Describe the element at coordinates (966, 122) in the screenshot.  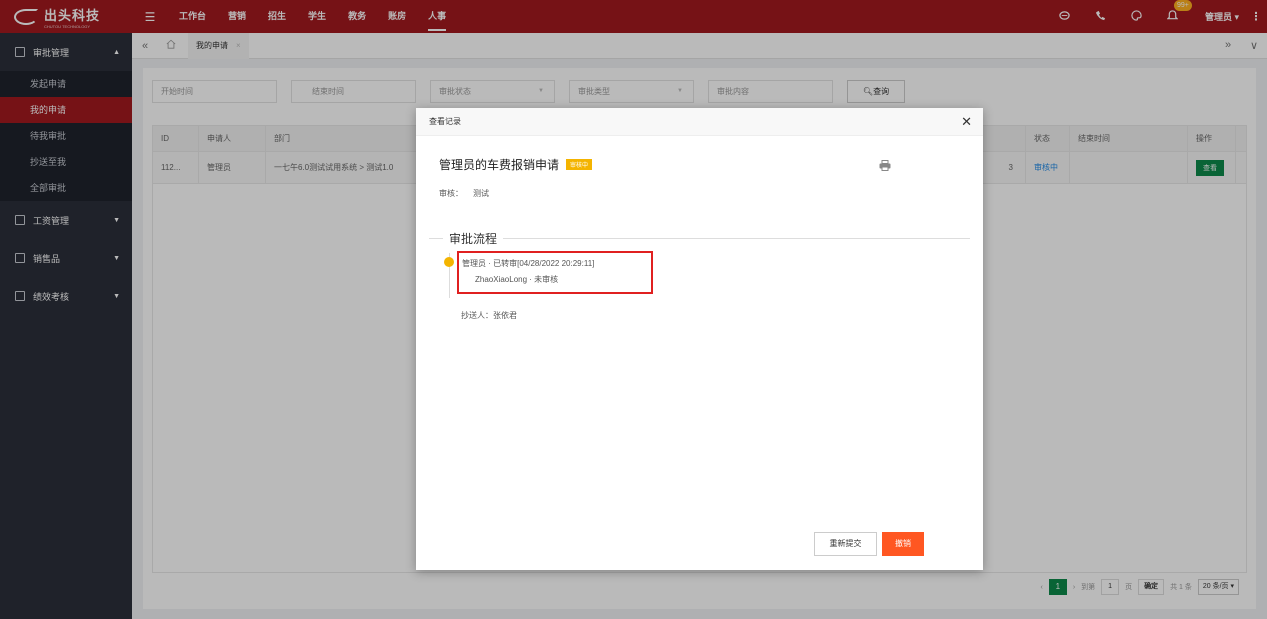
I see `close-icon: ✕` at that location.